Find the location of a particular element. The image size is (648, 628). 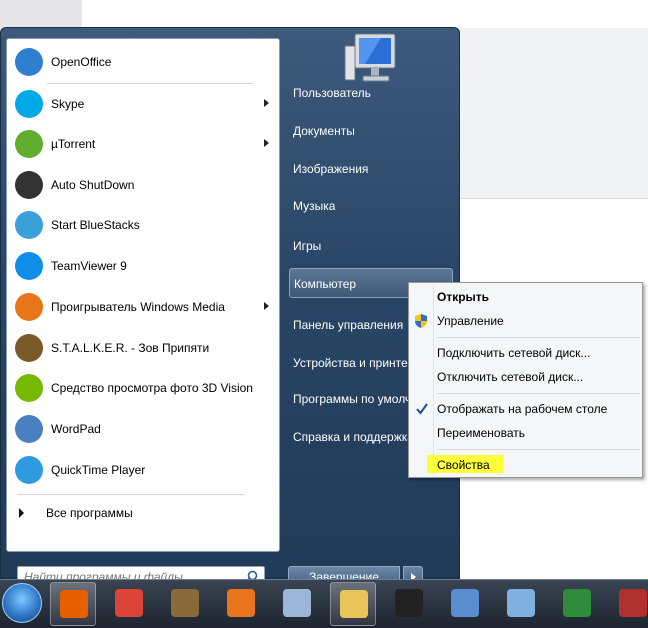

program-label: Auto ShutDown is located at coordinates (93, 185).